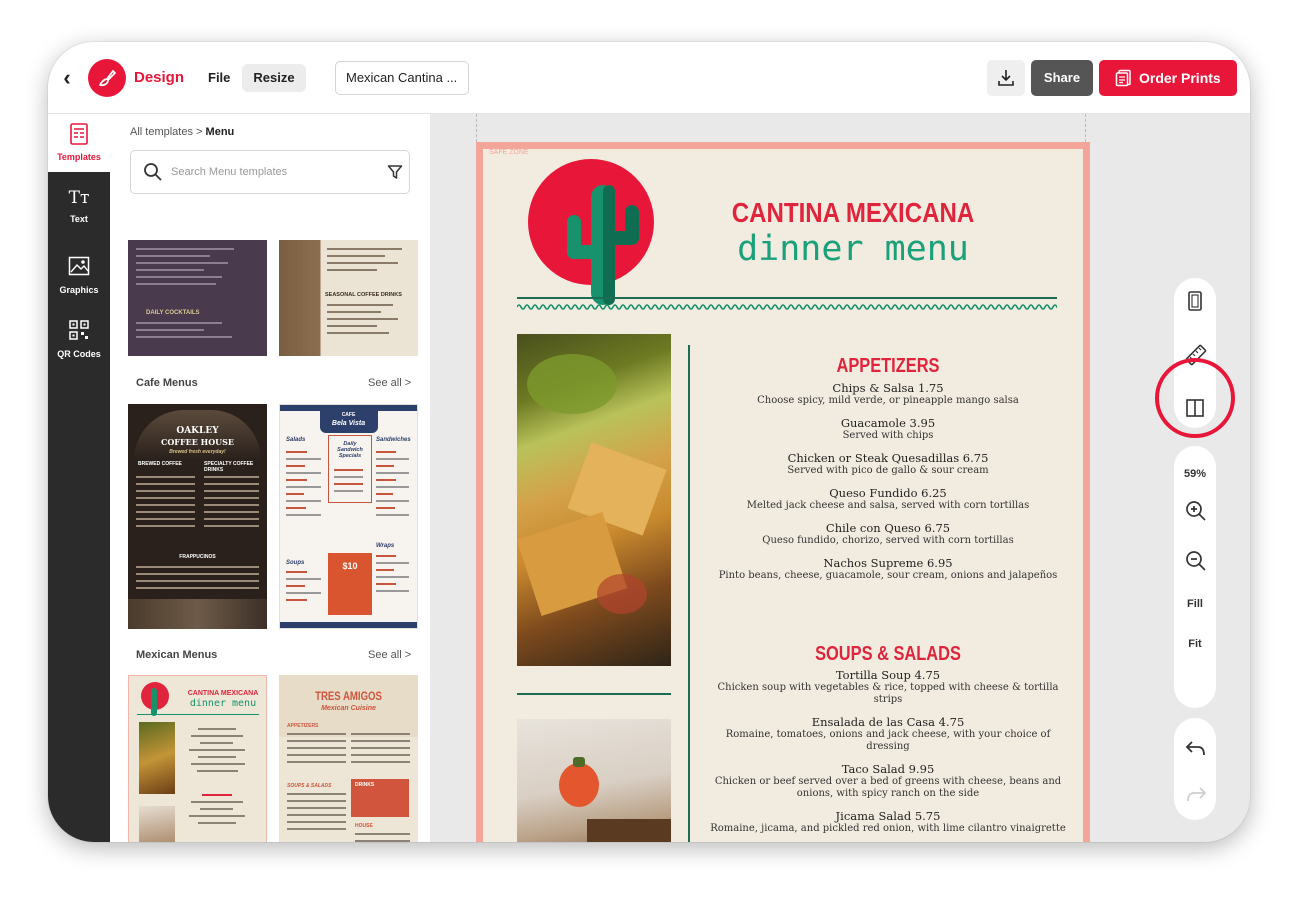 The image size is (1300, 900). What do you see at coordinates (79, 215) in the screenshot?
I see `rail-text: Tт Text` at bounding box center [79, 215].